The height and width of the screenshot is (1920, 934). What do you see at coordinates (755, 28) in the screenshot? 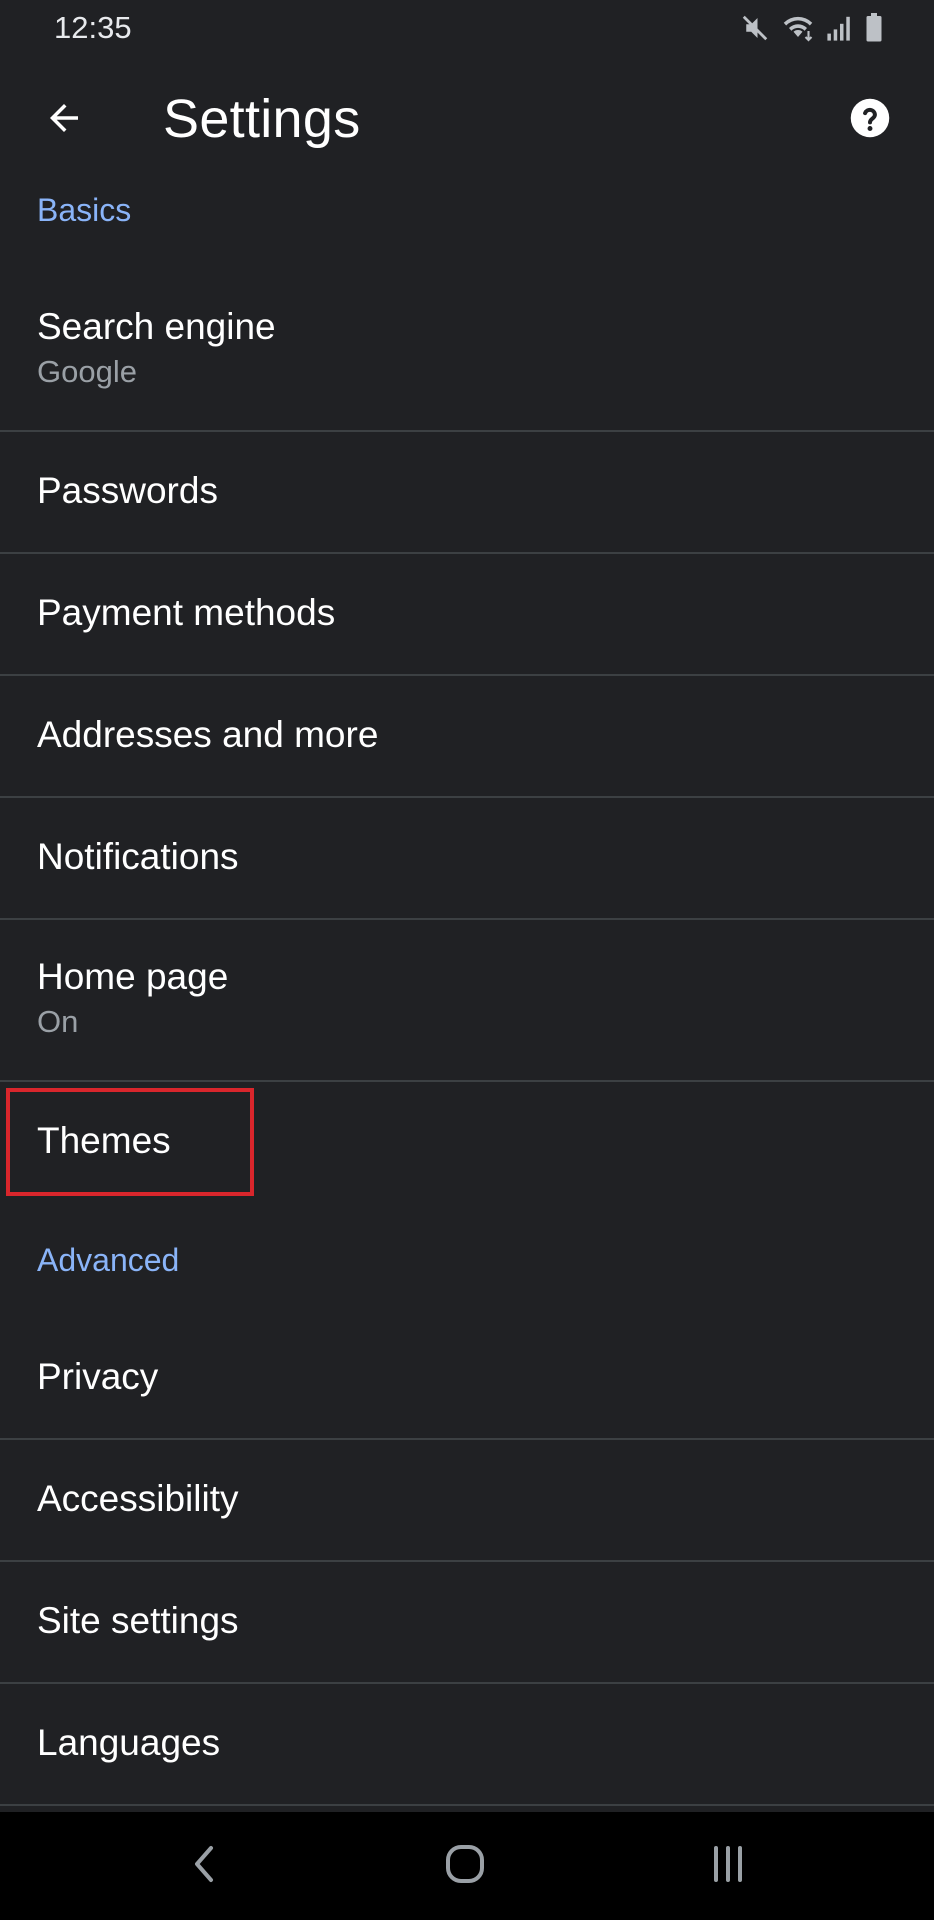
I see `mute-icon` at bounding box center [755, 28].